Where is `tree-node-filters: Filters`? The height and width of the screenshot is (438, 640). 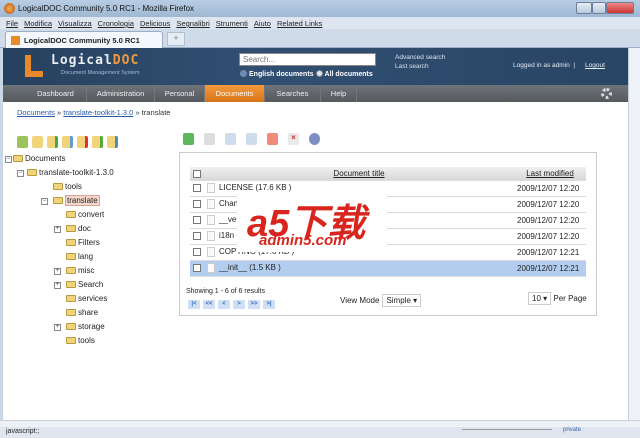 tree-node-filters: Filters is located at coordinates (83, 244).